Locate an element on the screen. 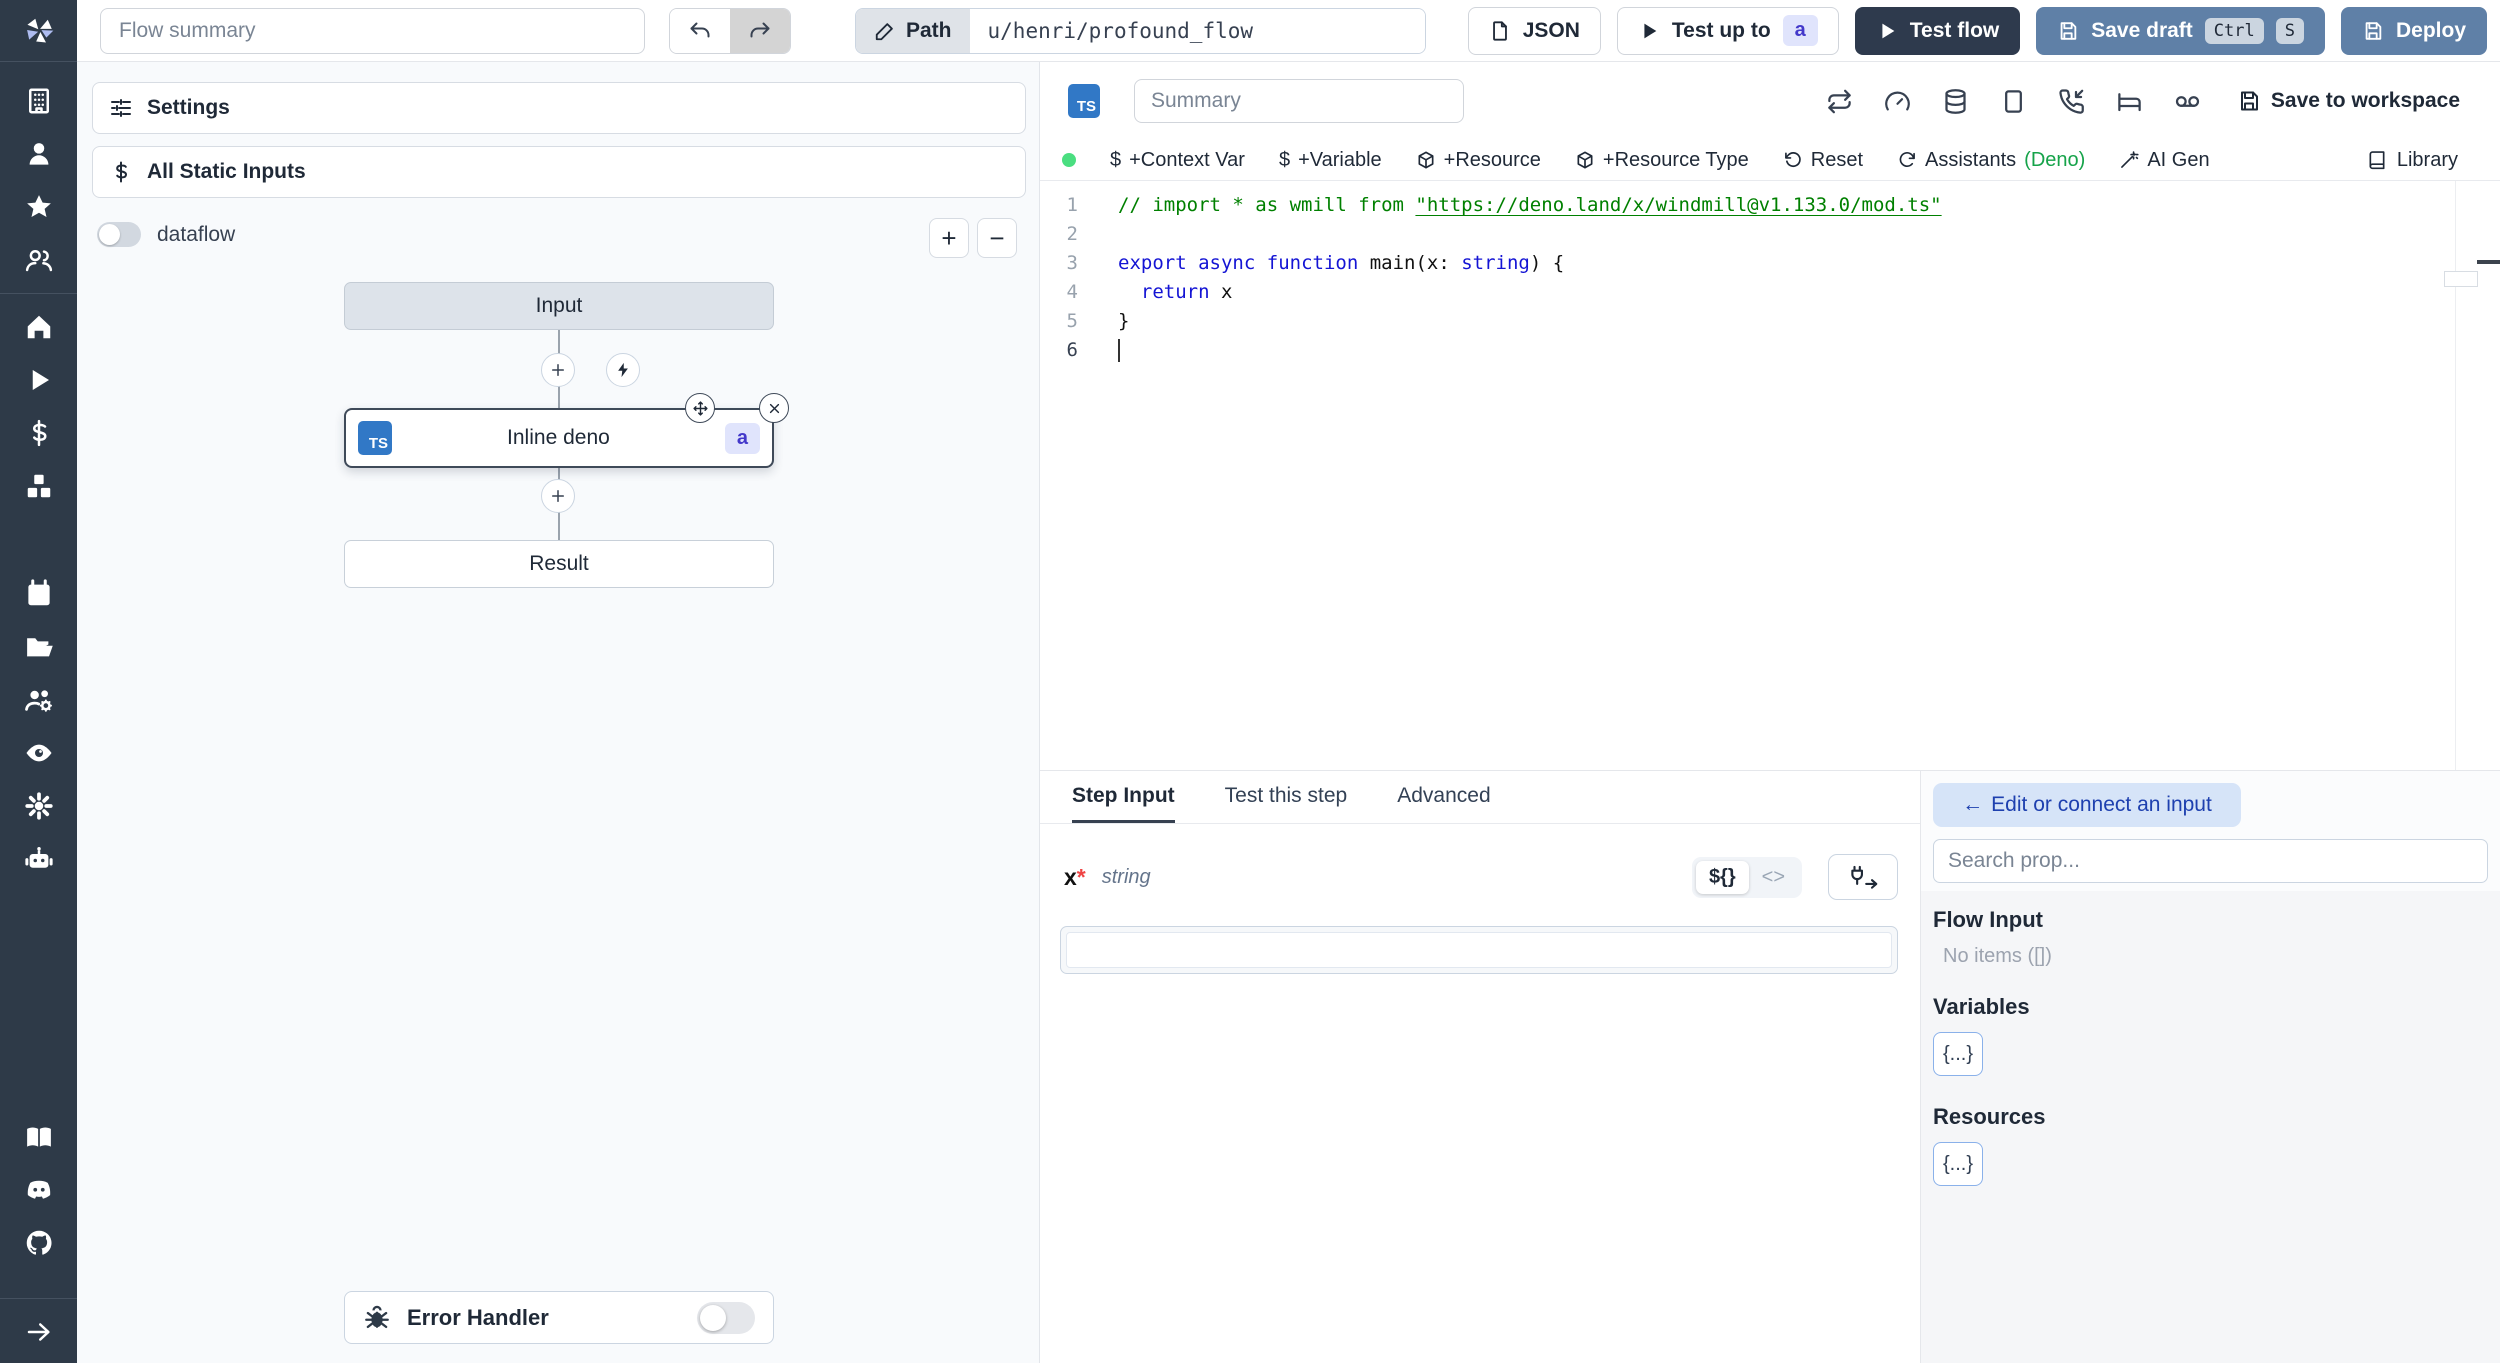 The image size is (2500, 1363). add-resource-button: +Resource is located at coordinates (1478, 160).